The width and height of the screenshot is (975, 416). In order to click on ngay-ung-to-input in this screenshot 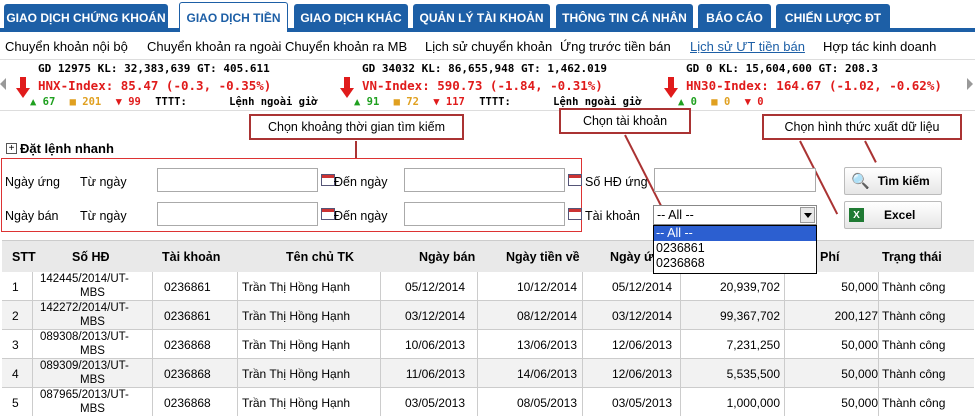, I will do `click(484, 180)`.